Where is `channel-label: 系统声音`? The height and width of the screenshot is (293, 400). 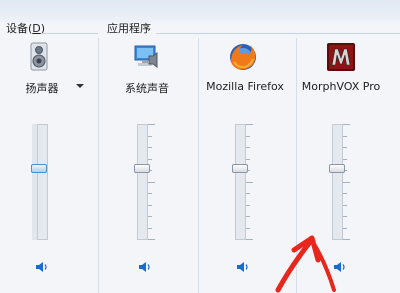
channel-label: 系统声音 is located at coordinates (147, 88).